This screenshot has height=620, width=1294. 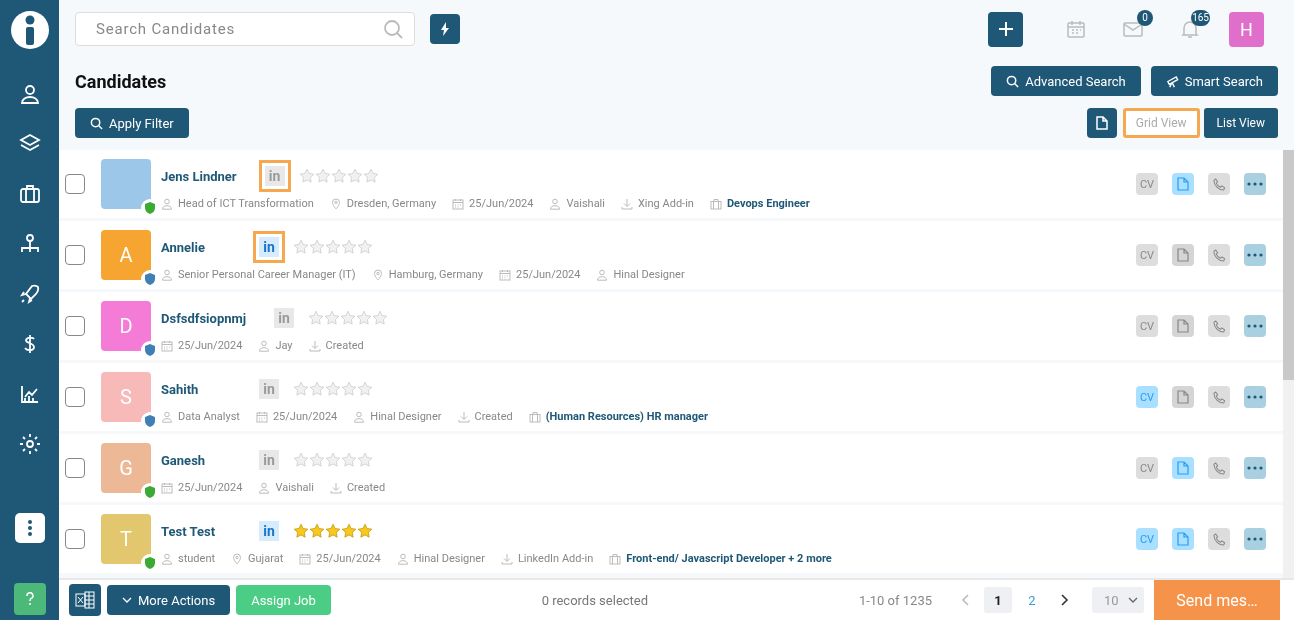 I want to click on briefcase-icon, so click(x=29, y=194).